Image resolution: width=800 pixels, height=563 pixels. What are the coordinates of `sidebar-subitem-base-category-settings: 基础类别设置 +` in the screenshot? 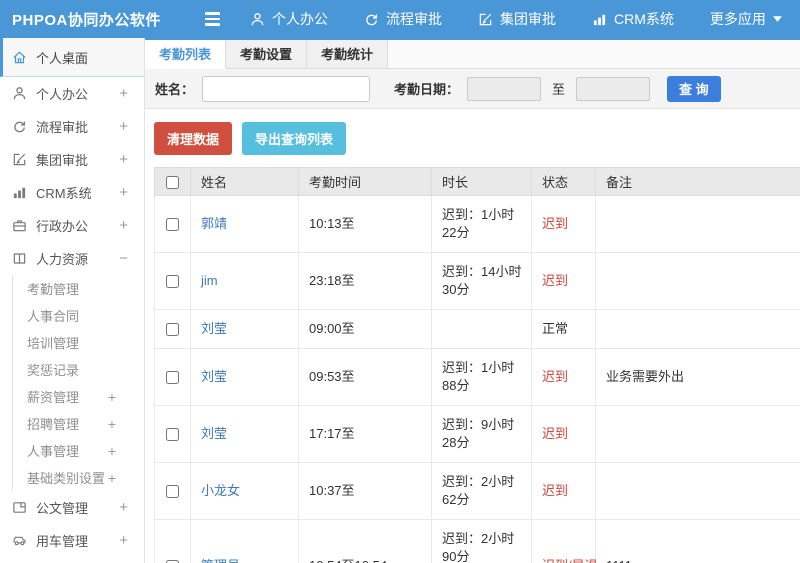 It's located at (78, 477).